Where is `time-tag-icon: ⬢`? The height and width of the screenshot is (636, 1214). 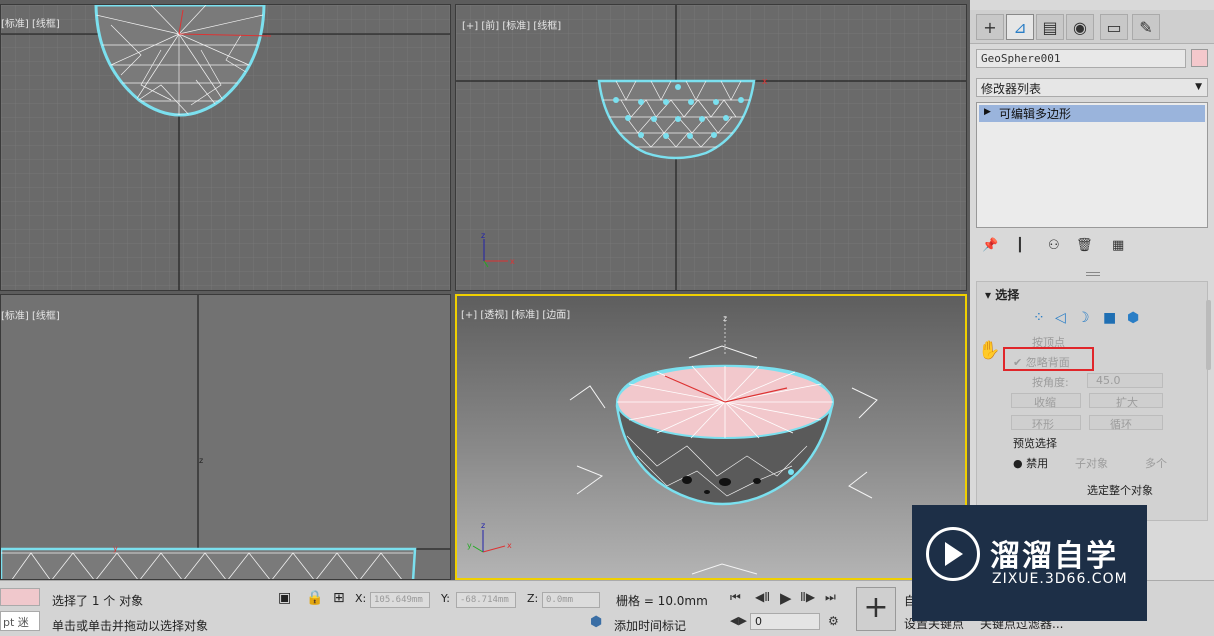 time-tag-icon: ⬢ is located at coordinates (596, 622).